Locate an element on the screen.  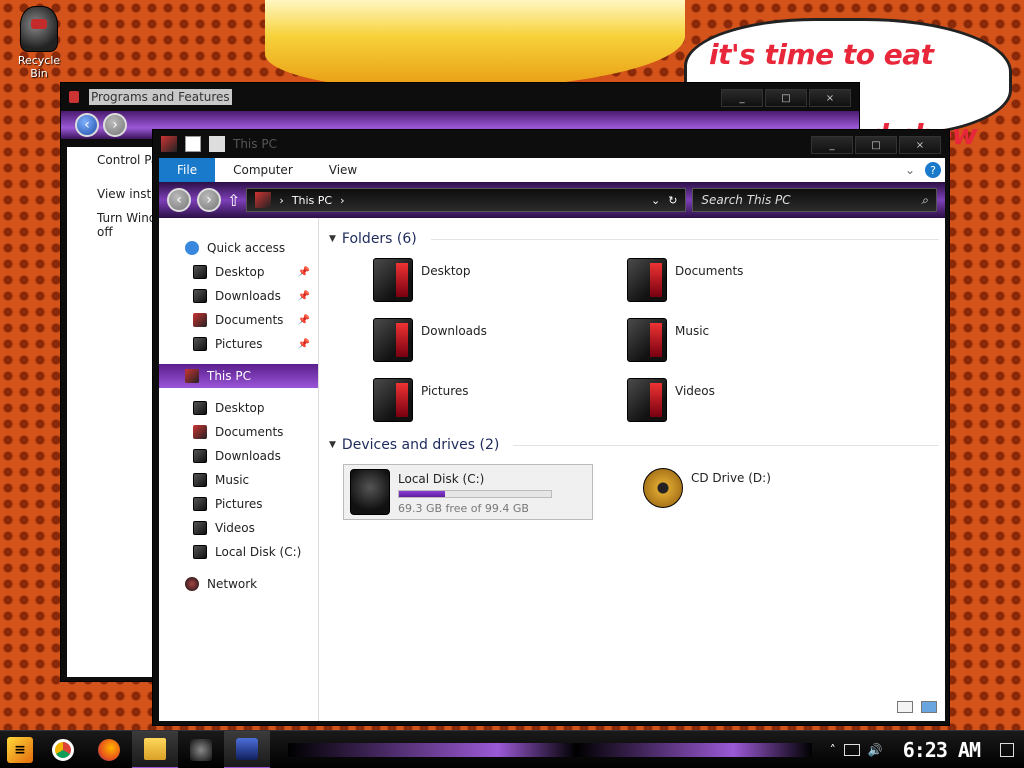
nav-label: Videos is located at coordinates (235, 528).